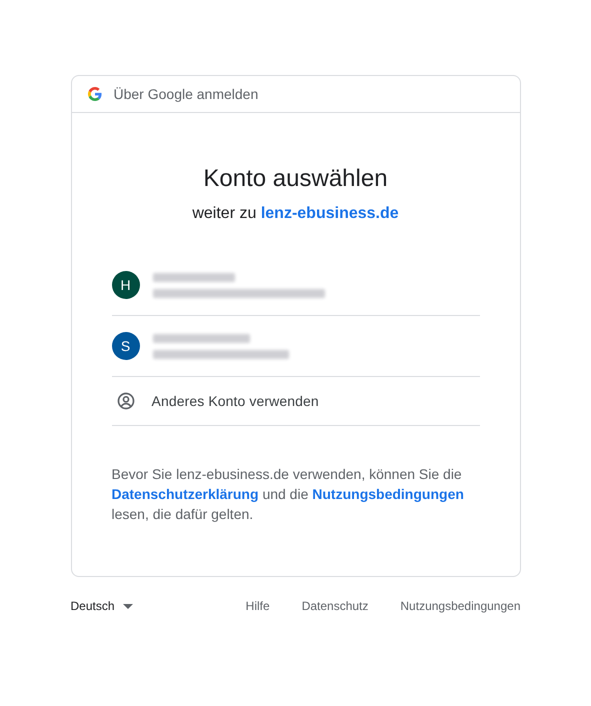  What do you see at coordinates (185, 494) in the screenshot?
I see `privacy-link: Datenschutzerklärung` at bounding box center [185, 494].